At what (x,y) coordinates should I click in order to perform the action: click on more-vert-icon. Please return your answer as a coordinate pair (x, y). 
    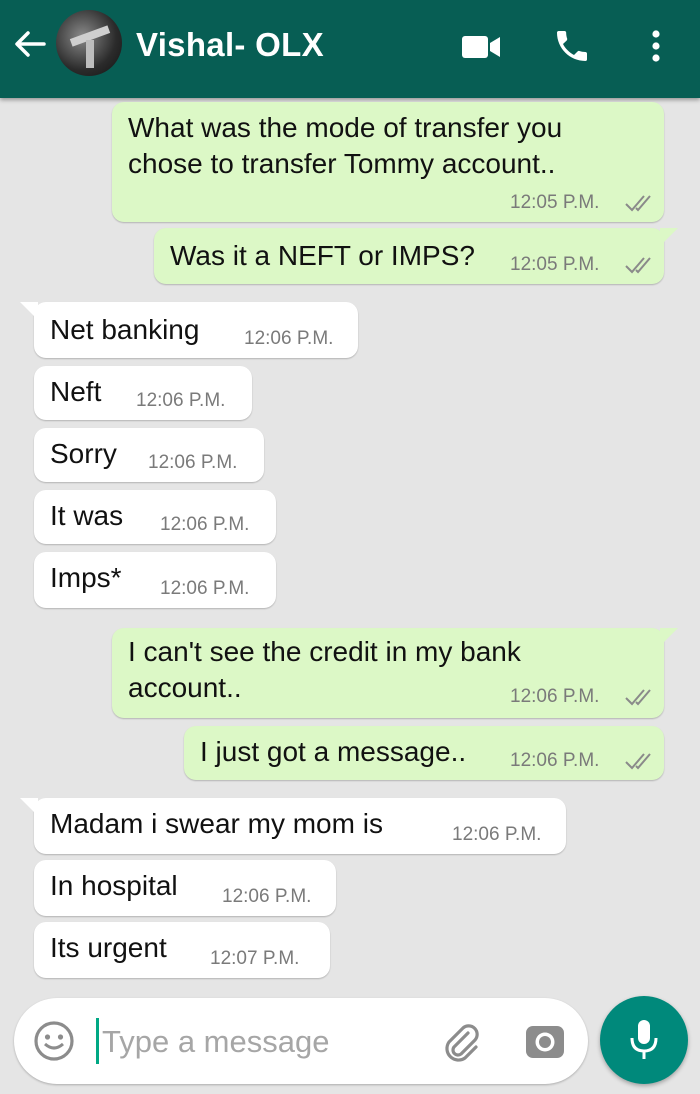
    Looking at the image, I should click on (656, 46).